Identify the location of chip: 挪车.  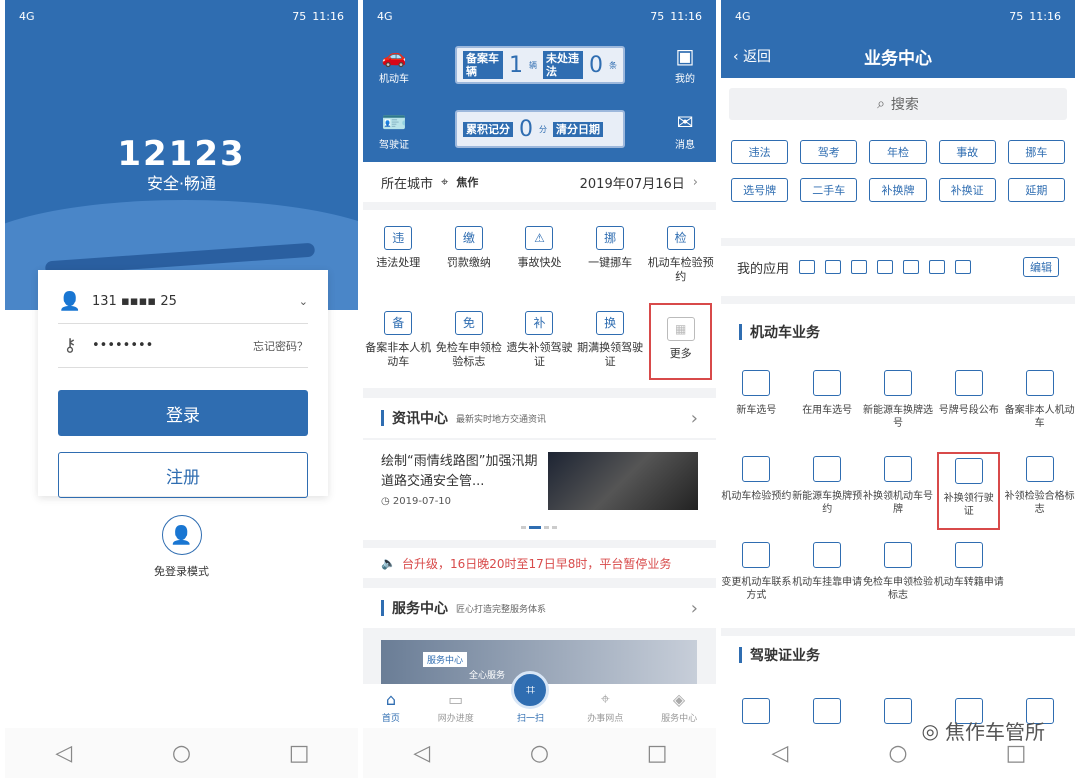
(1036, 152).